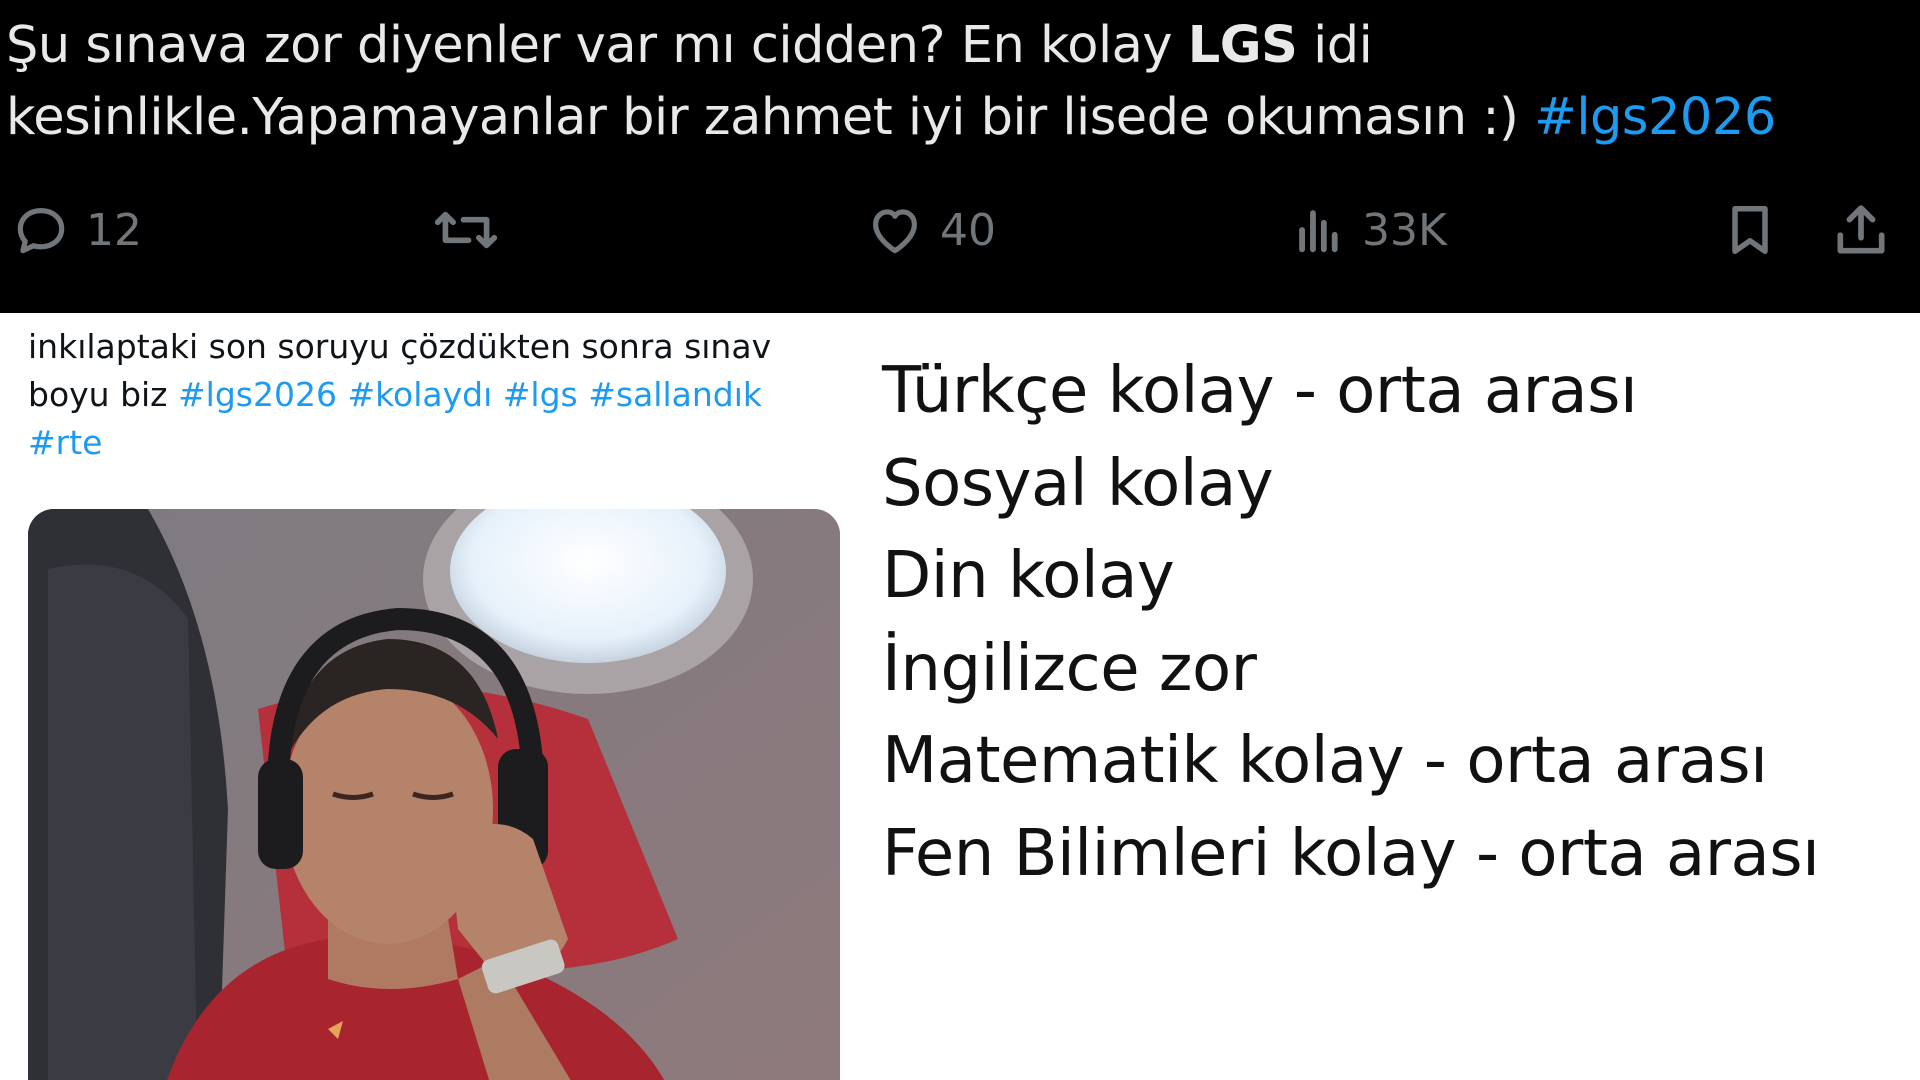 The height and width of the screenshot is (1080, 1920). I want to click on bookmark-button, so click(1750, 230).